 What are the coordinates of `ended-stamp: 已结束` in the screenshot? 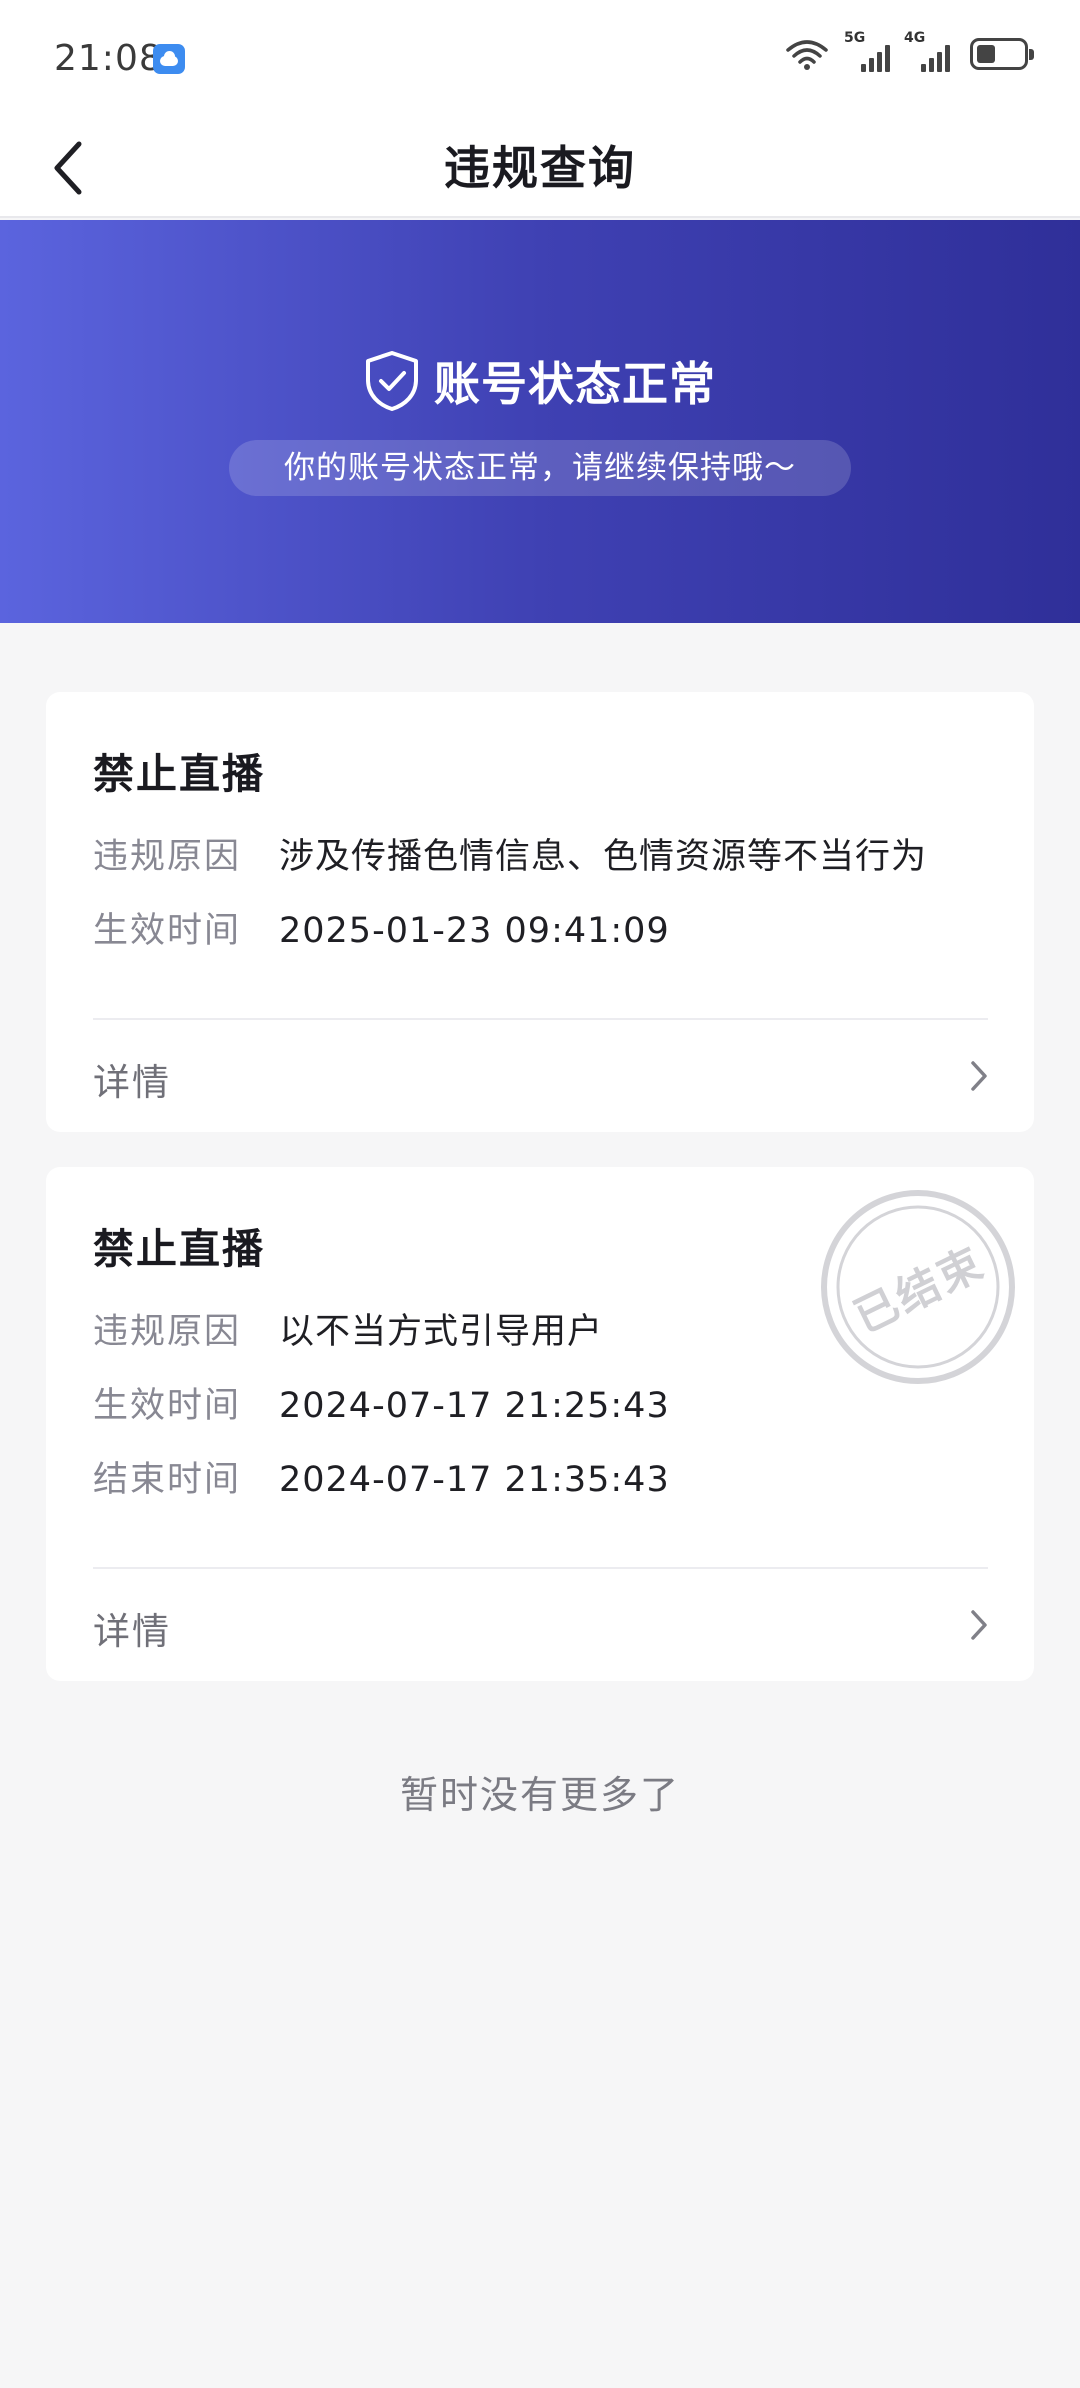 It's located at (918, 1287).